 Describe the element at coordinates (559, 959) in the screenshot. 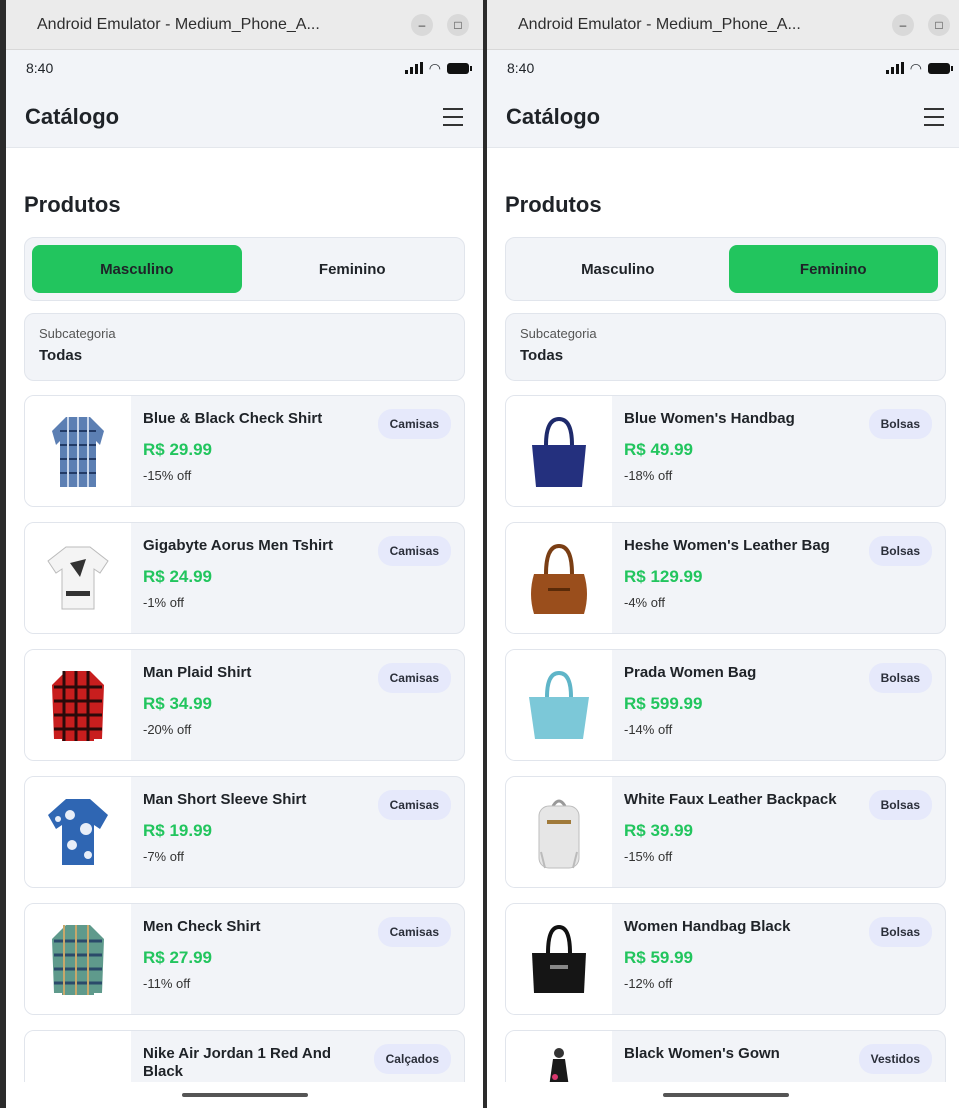

I see `handbag-black-icon` at that location.